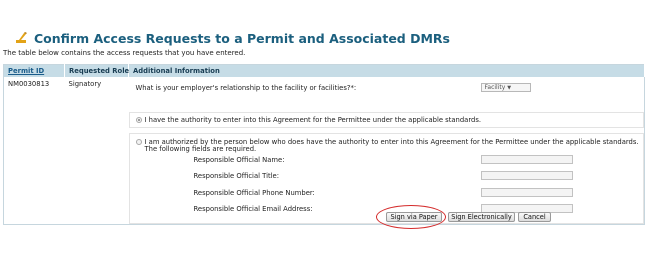  What do you see at coordinates (200, 149) in the screenshot?
I see `required-fields-note: The following fields are required.` at bounding box center [200, 149].